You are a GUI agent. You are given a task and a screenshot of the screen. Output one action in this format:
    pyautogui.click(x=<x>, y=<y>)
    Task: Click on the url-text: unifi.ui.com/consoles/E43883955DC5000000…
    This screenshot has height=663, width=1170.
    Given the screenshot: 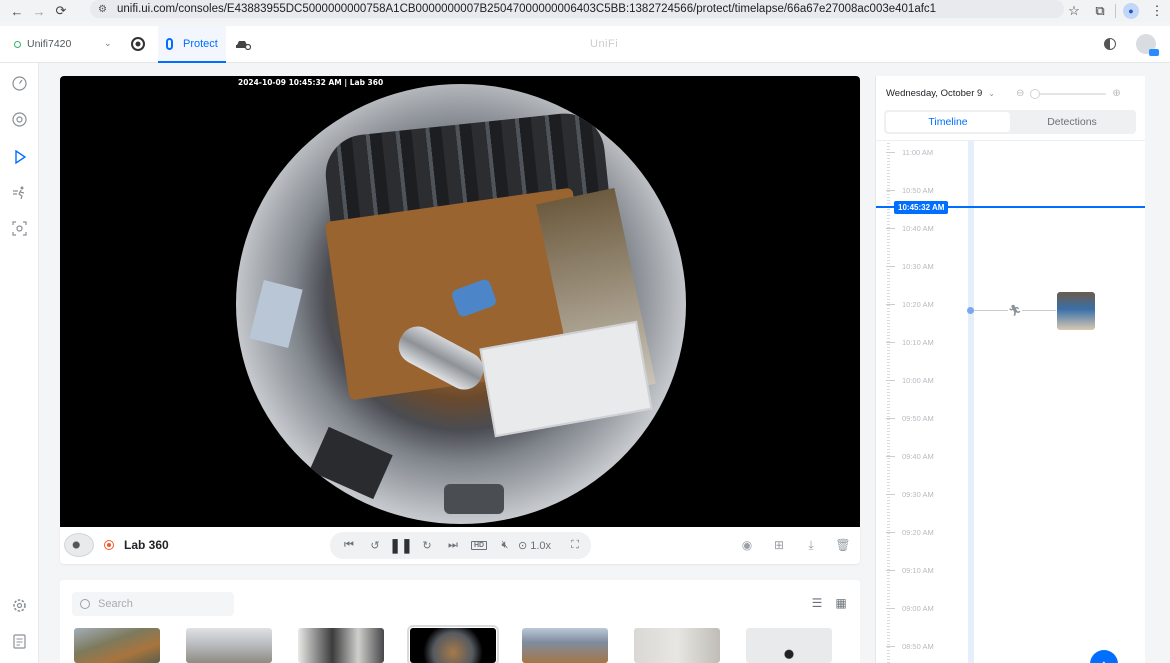 What is the action you would take?
    pyautogui.click(x=526, y=9)
    